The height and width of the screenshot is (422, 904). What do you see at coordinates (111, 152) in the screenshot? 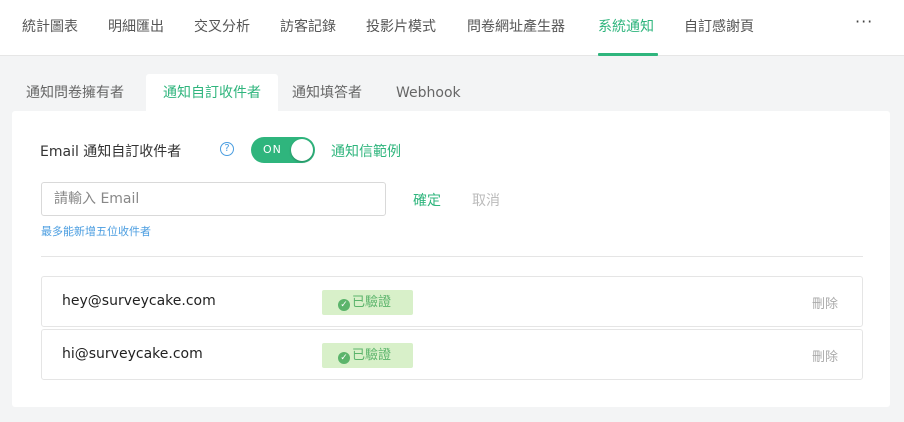
I see `email-notification-label: Email 通知自訂收件者` at bounding box center [111, 152].